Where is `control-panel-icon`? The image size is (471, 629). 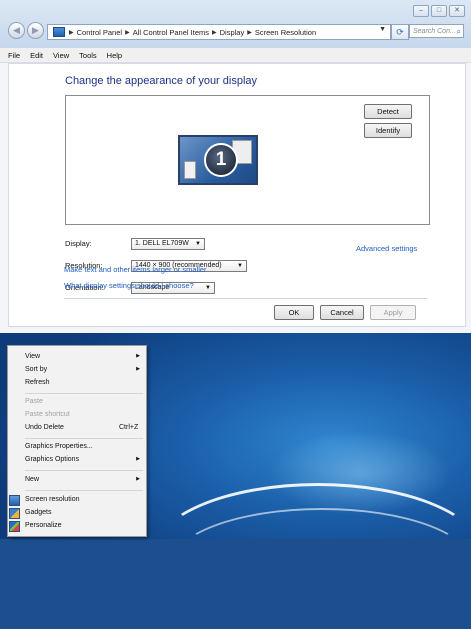
control-panel-icon is located at coordinates (59, 32).